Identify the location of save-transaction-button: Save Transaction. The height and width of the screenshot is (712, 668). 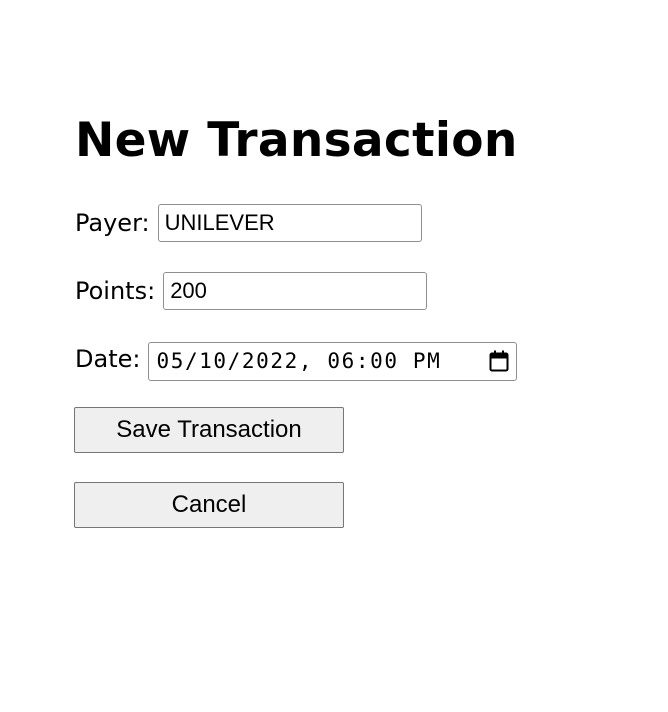
(209, 430).